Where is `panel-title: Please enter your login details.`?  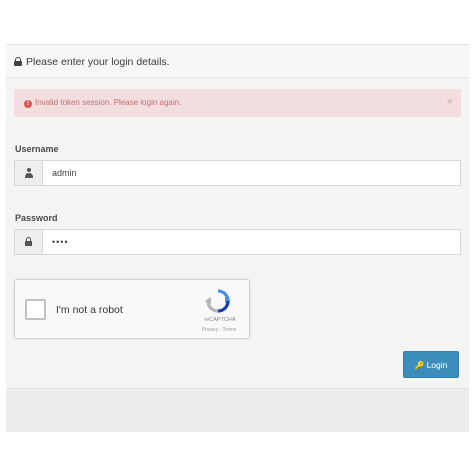 panel-title: Please enter your login details. is located at coordinates (92, 62).